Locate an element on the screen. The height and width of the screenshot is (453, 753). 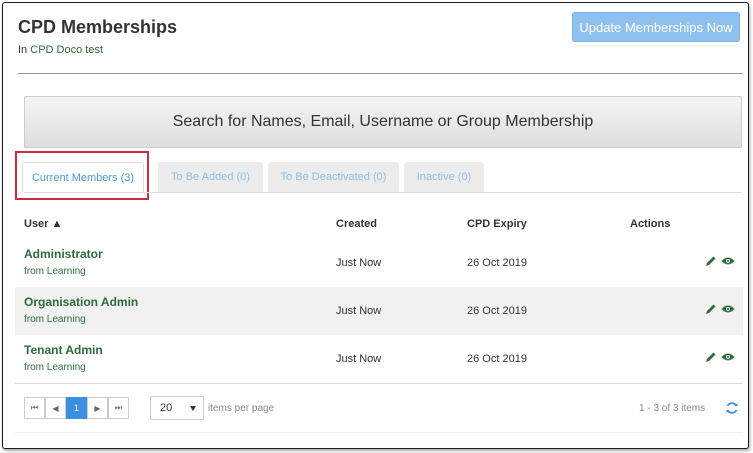
column-header-user: User ▲ is located at coordinates (43, 224).